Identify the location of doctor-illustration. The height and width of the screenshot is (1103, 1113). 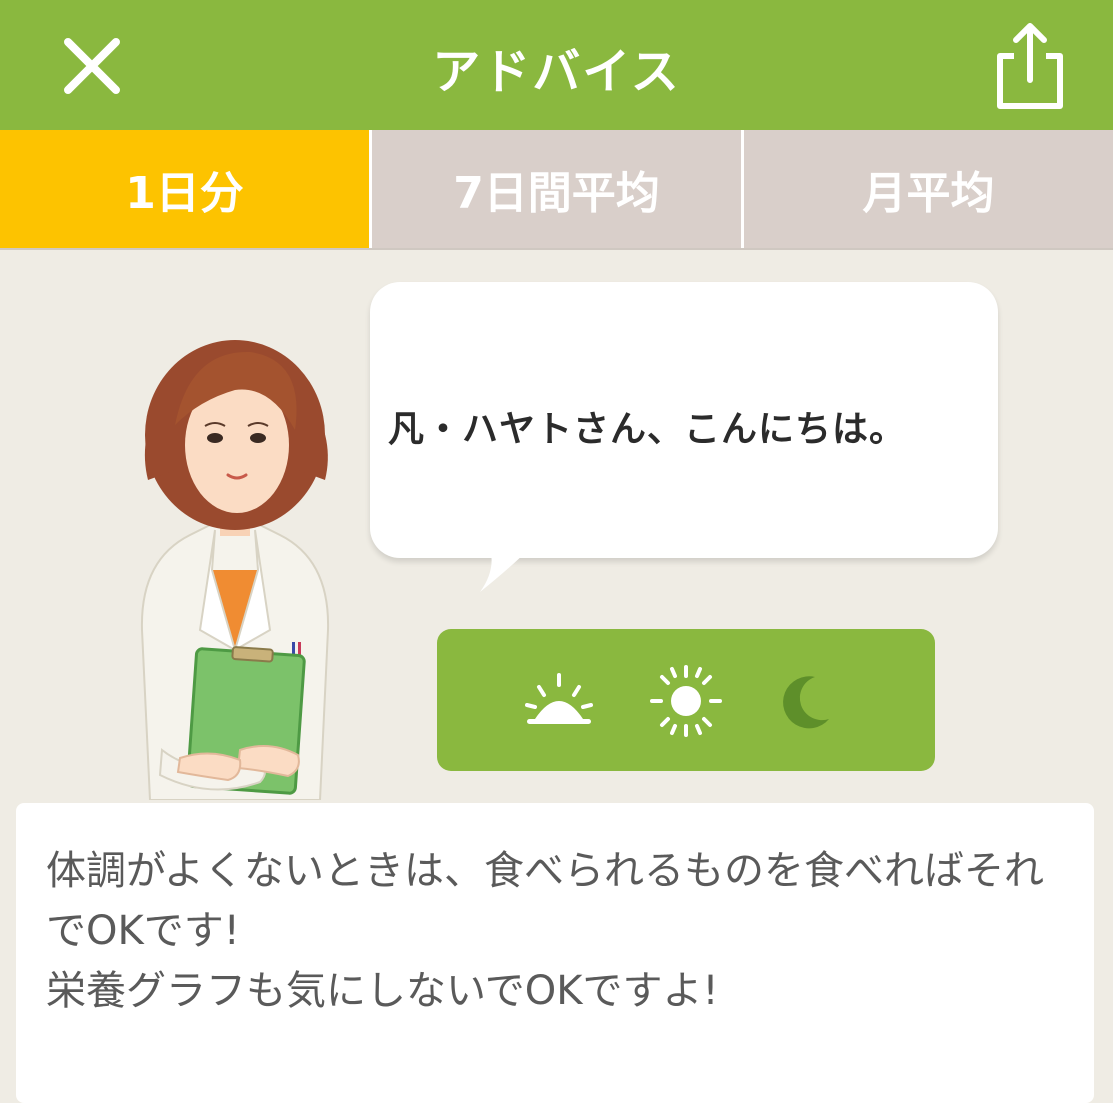
(235, 570).